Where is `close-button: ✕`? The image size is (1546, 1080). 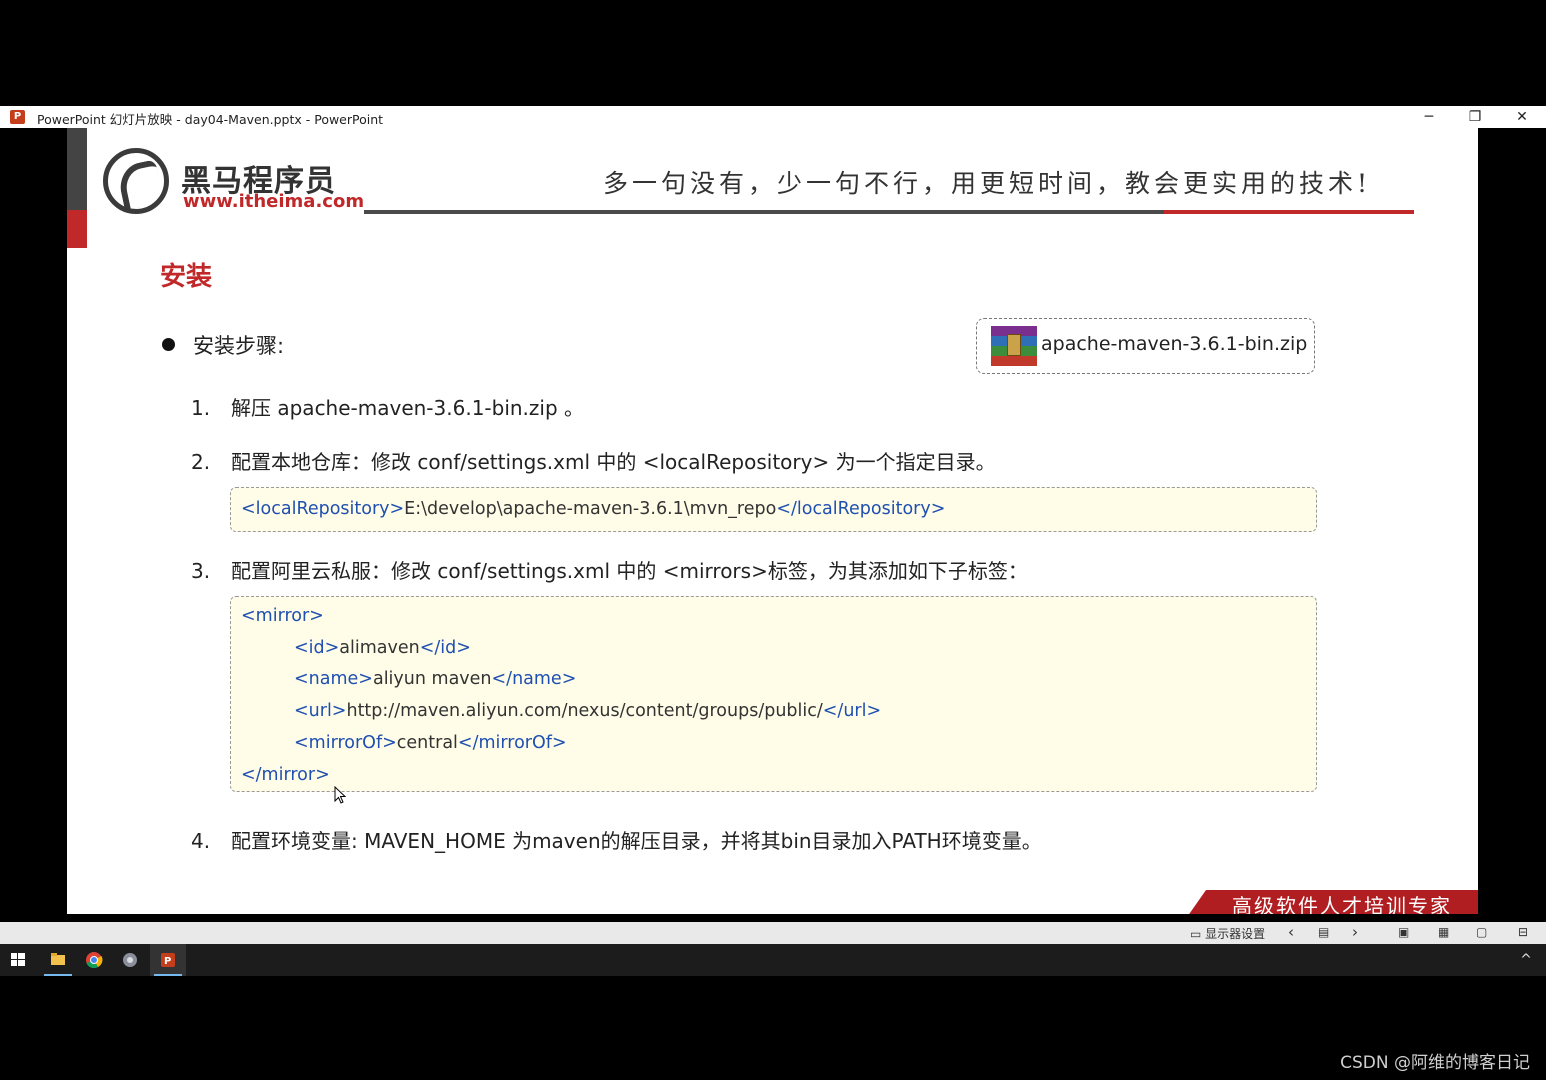 close-button: ✕ is located at coordinates (1522, 117).